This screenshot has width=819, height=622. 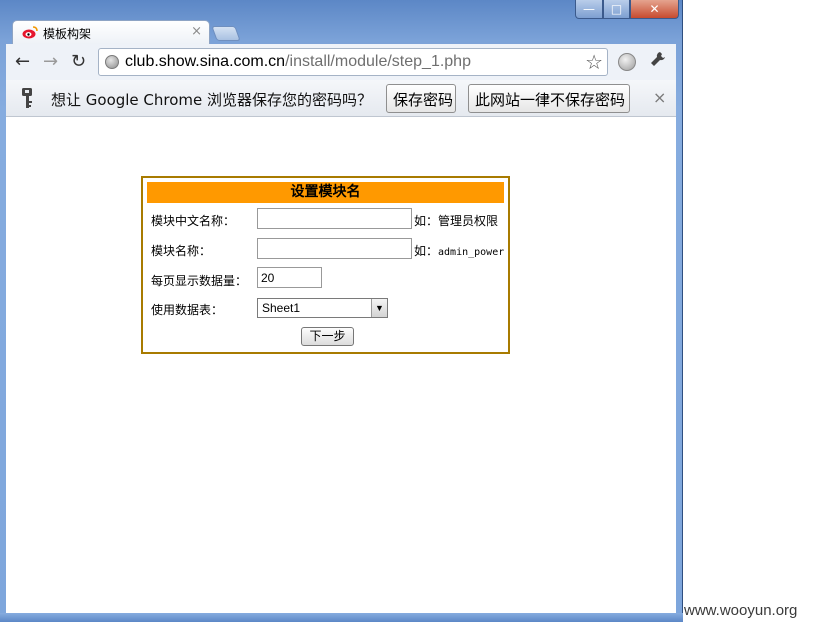 I want to click on back-arrow-icon: ←, so click(x=22, y=62).